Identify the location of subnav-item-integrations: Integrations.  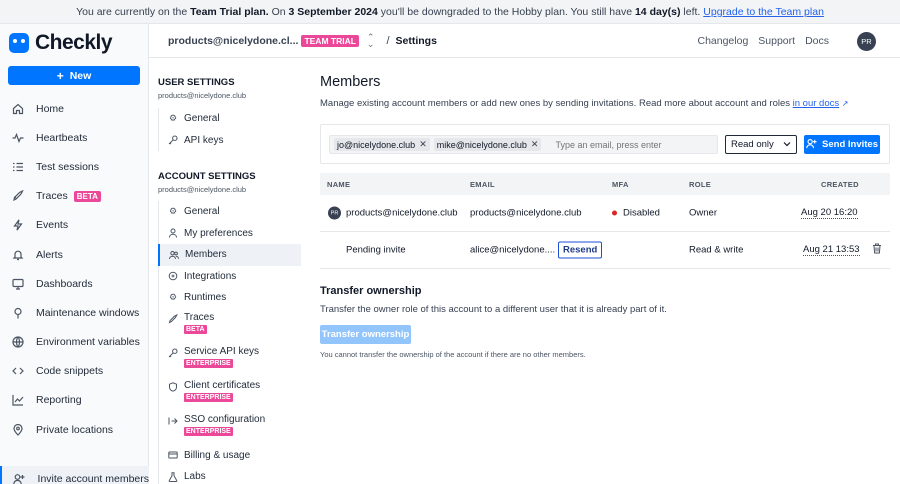
(230, 277).